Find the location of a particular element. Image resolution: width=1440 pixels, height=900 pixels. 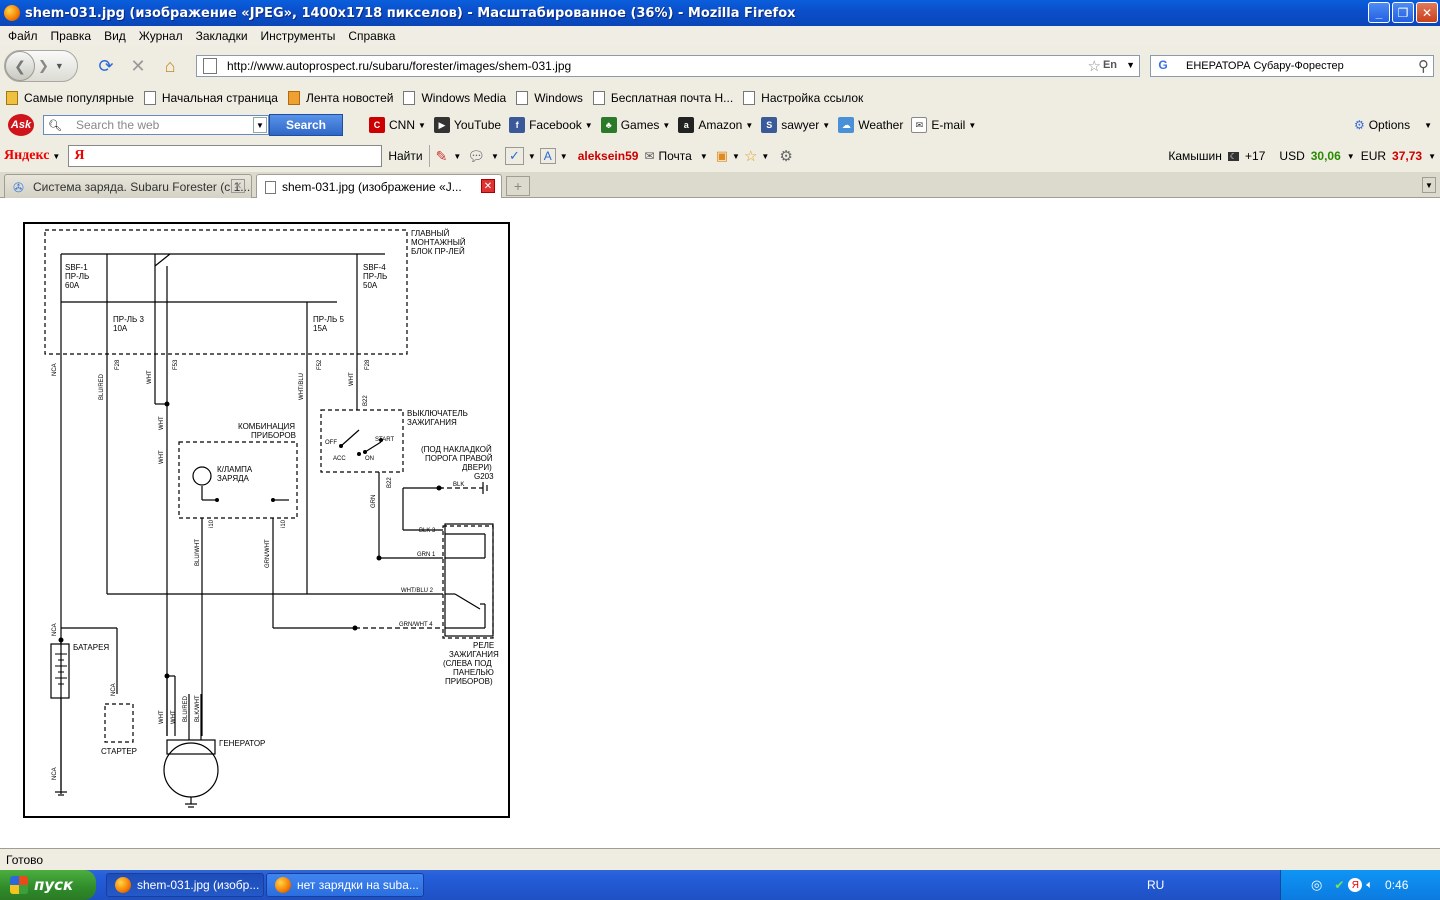

ask-logo: Ask is located at coordinates (21, 125).